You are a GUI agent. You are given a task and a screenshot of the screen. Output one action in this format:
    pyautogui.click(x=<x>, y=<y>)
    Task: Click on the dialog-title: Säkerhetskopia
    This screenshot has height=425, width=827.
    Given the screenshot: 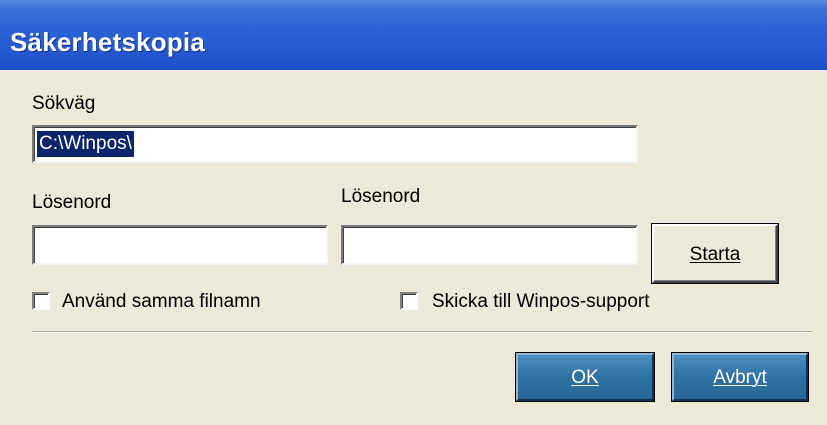 What is the action you would take?
    pyautogui.click(x=108, y=42)
    